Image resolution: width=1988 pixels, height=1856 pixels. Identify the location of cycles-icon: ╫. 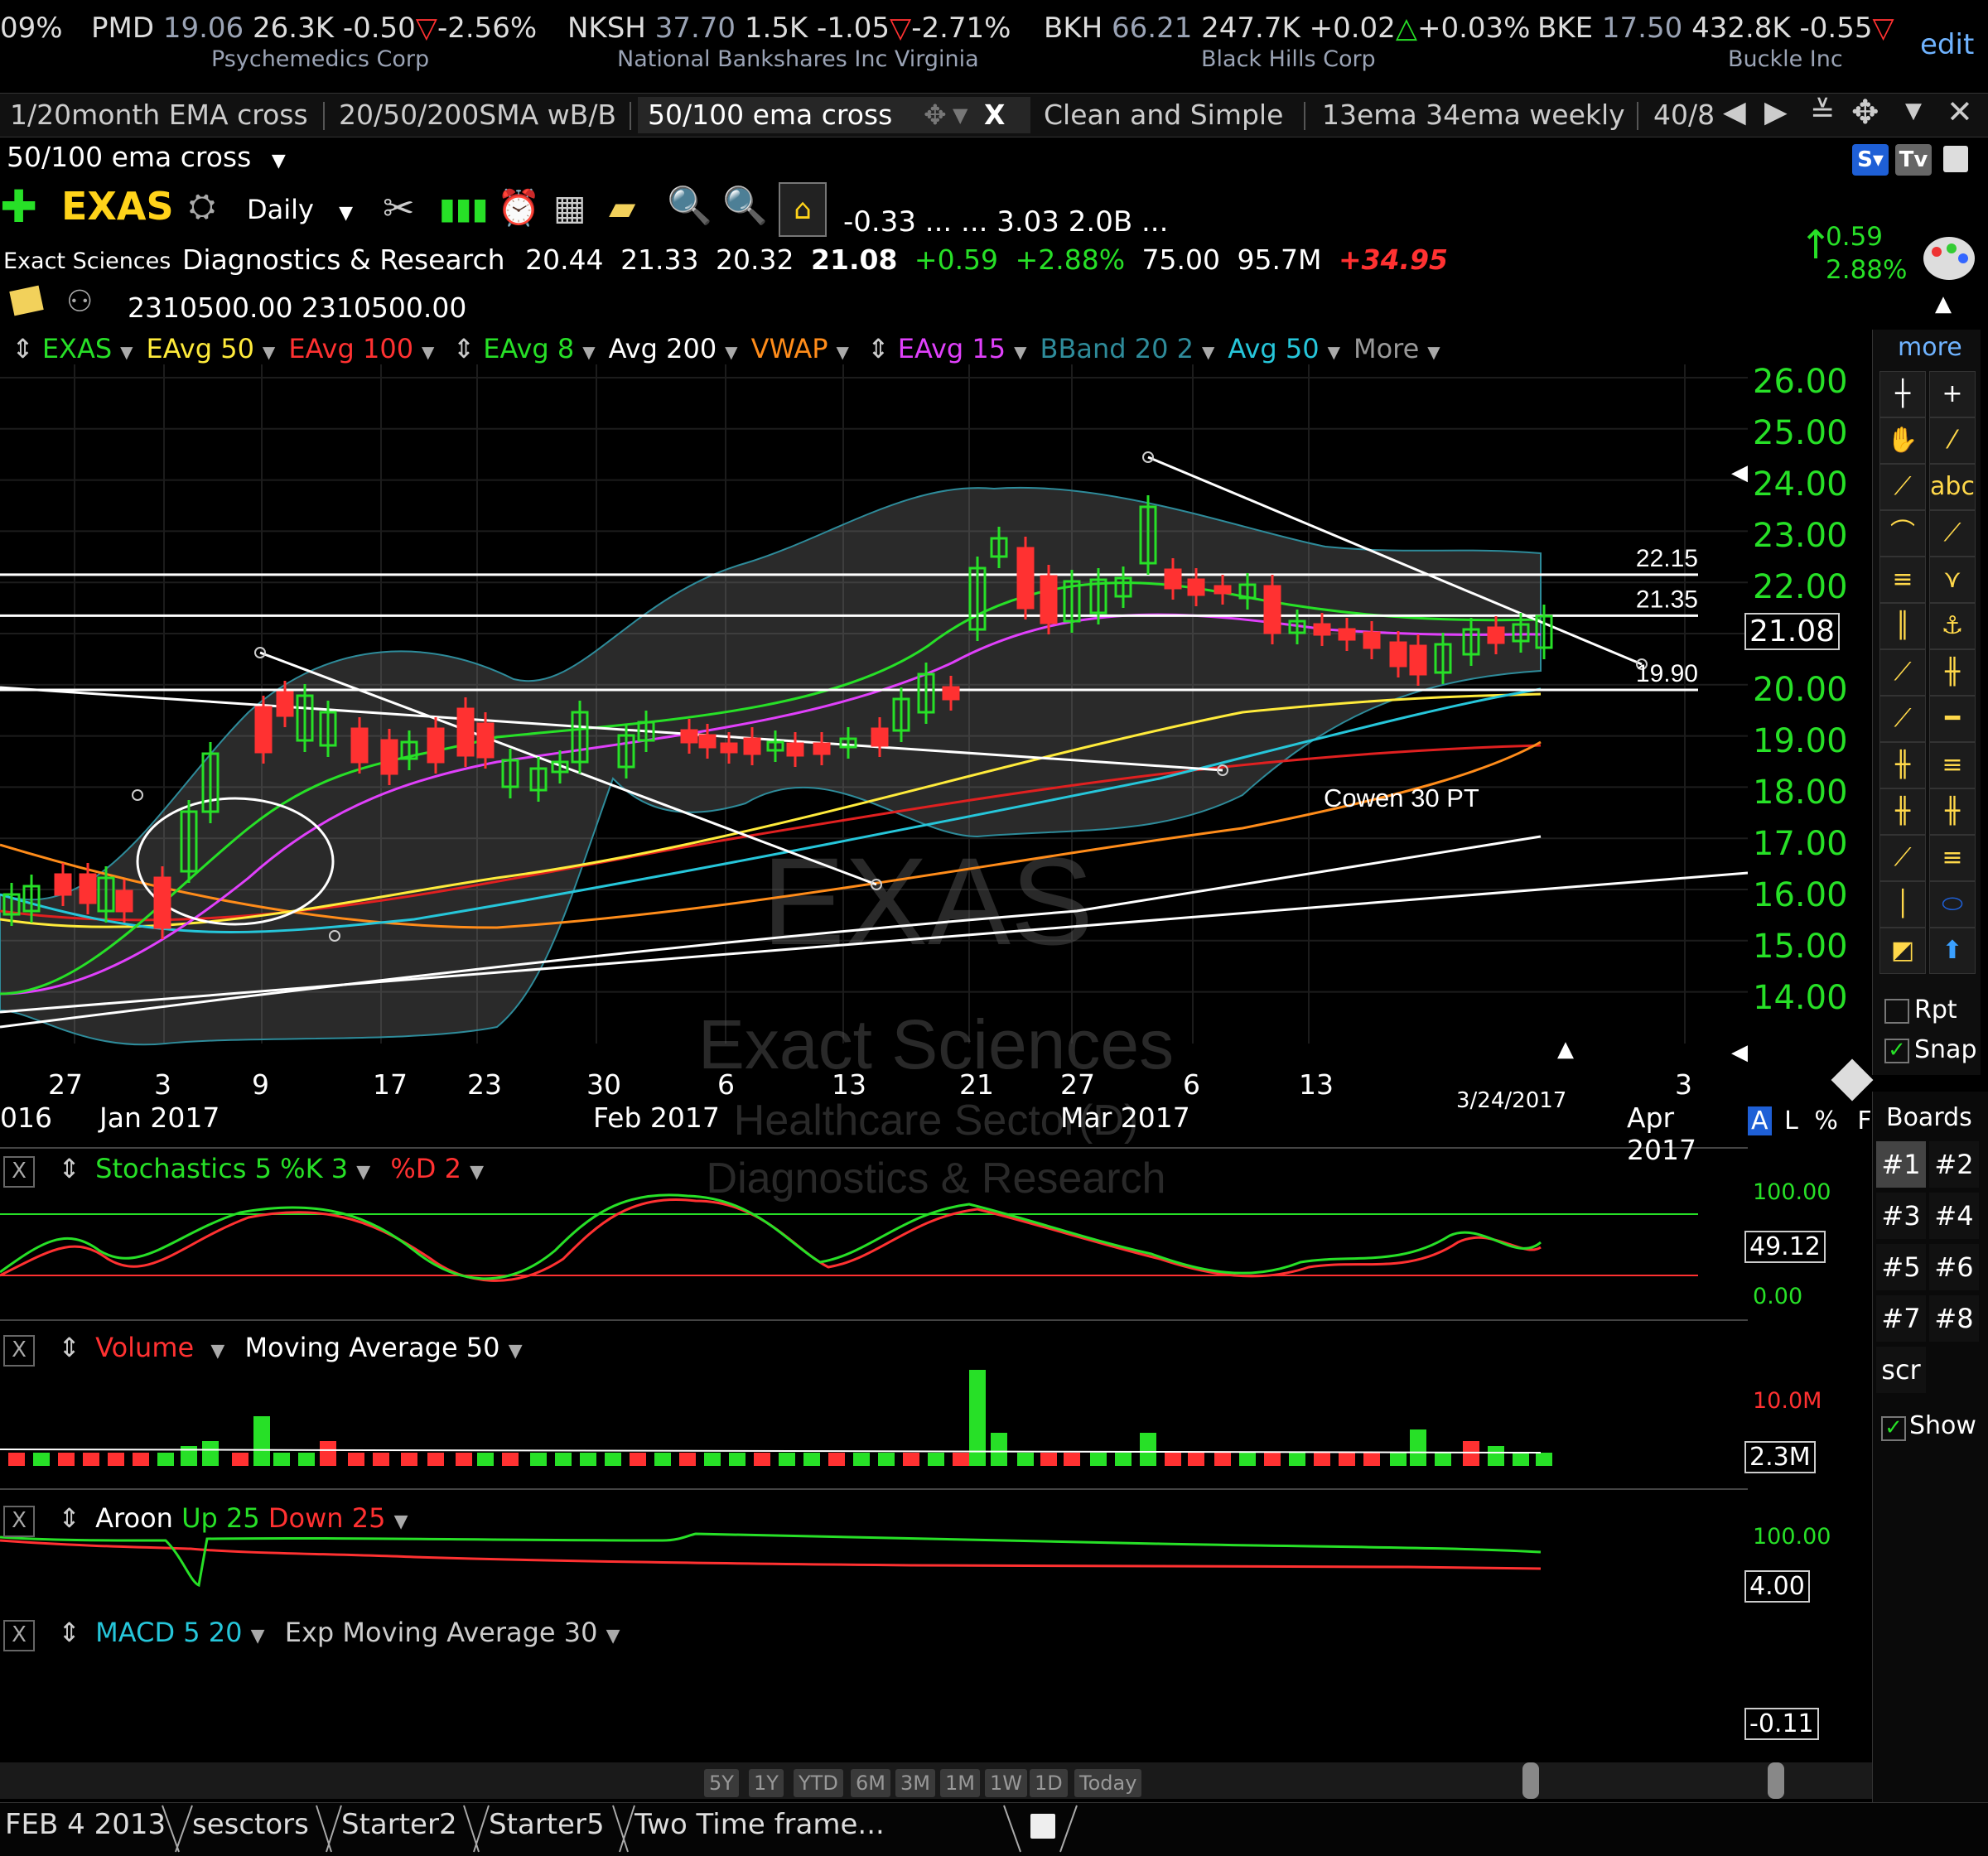
(1952, 812).